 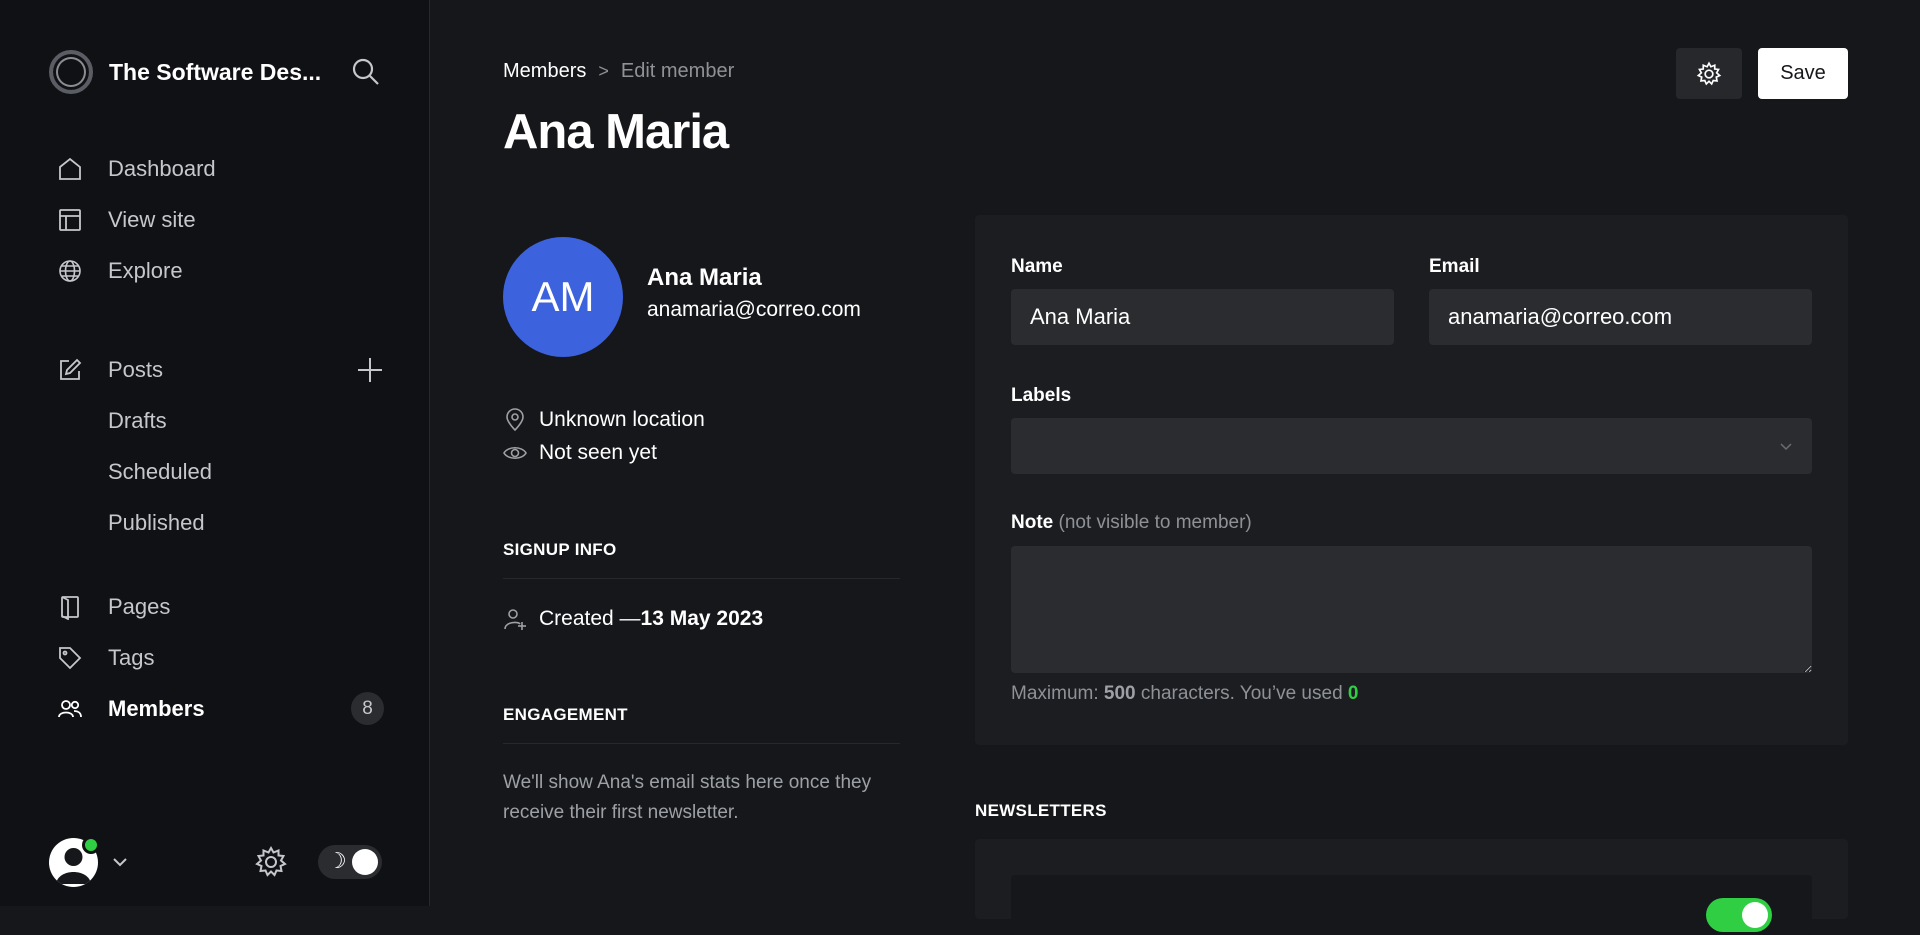 I want to click on members-count-badge: 8, so click(x=367, y=708).